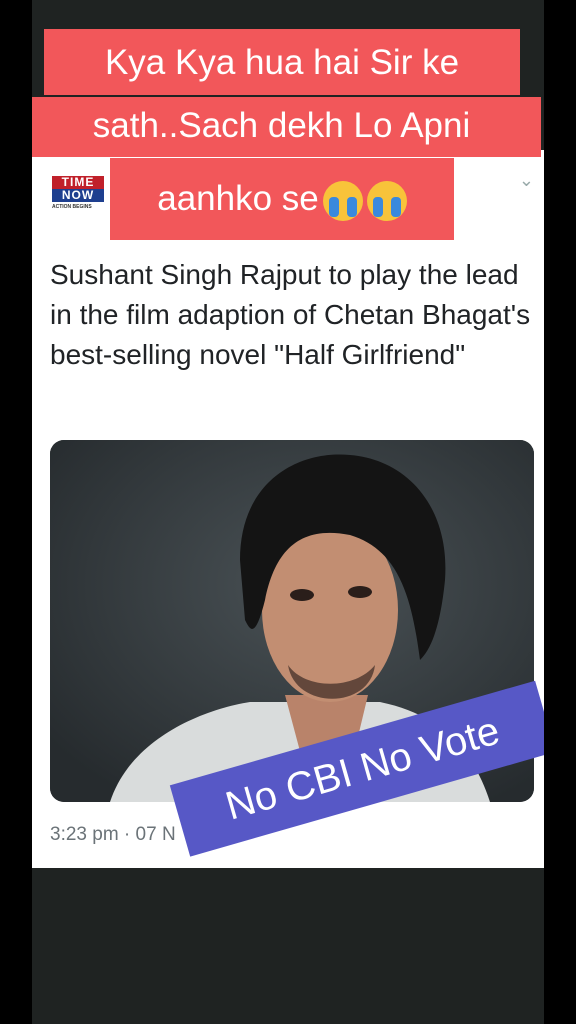 The width and height of the screenshot is (576, 1024). What do you see at coordinates (526, 180) in the screenshot?
I see `chevron-down-icon: ⌄` at bounding box center [526, 180].